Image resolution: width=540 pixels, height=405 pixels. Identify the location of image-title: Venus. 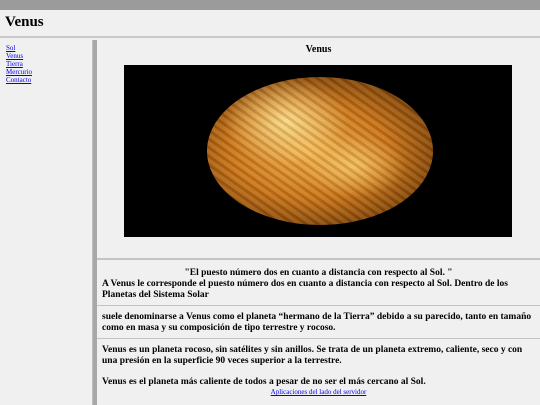
(318, 49).